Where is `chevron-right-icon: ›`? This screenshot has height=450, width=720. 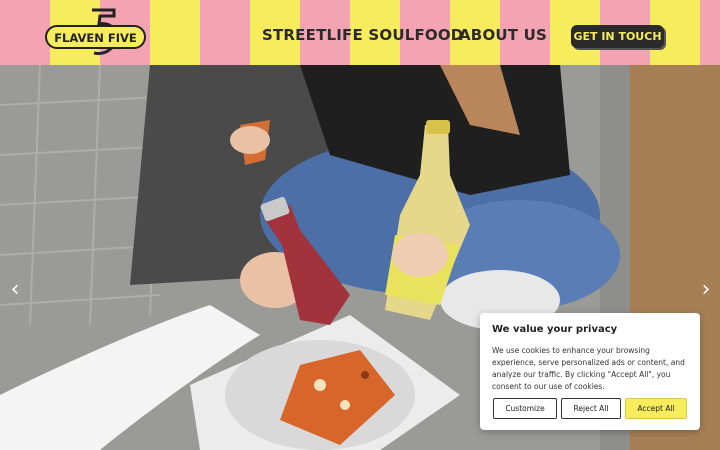 chevron-right-icon: › is located at coordinates (706, 289).